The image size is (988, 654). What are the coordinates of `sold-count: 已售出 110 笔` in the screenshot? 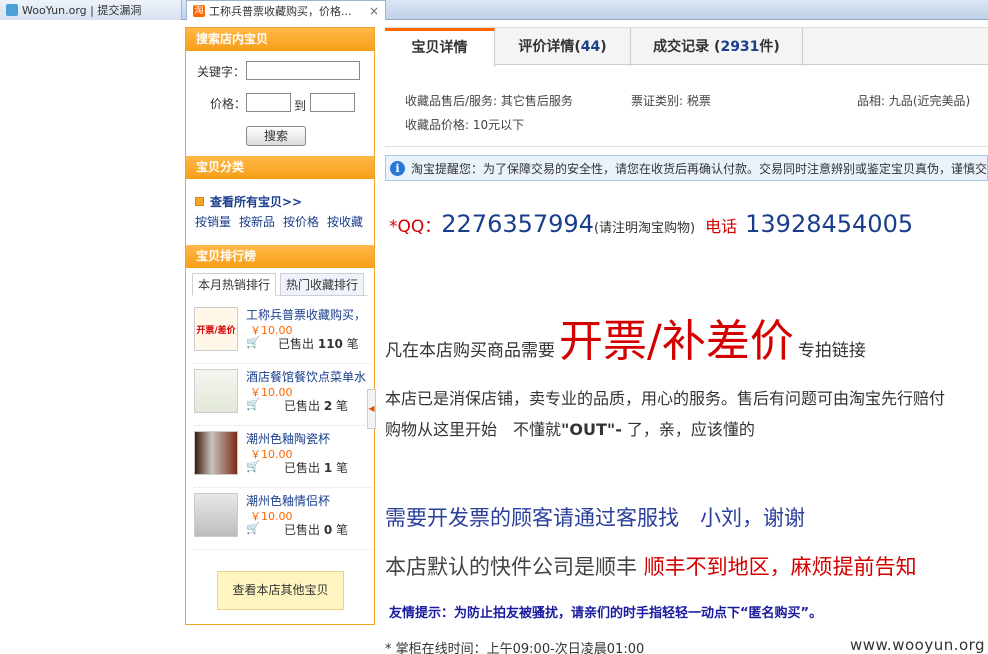 It's located at (318, 344).